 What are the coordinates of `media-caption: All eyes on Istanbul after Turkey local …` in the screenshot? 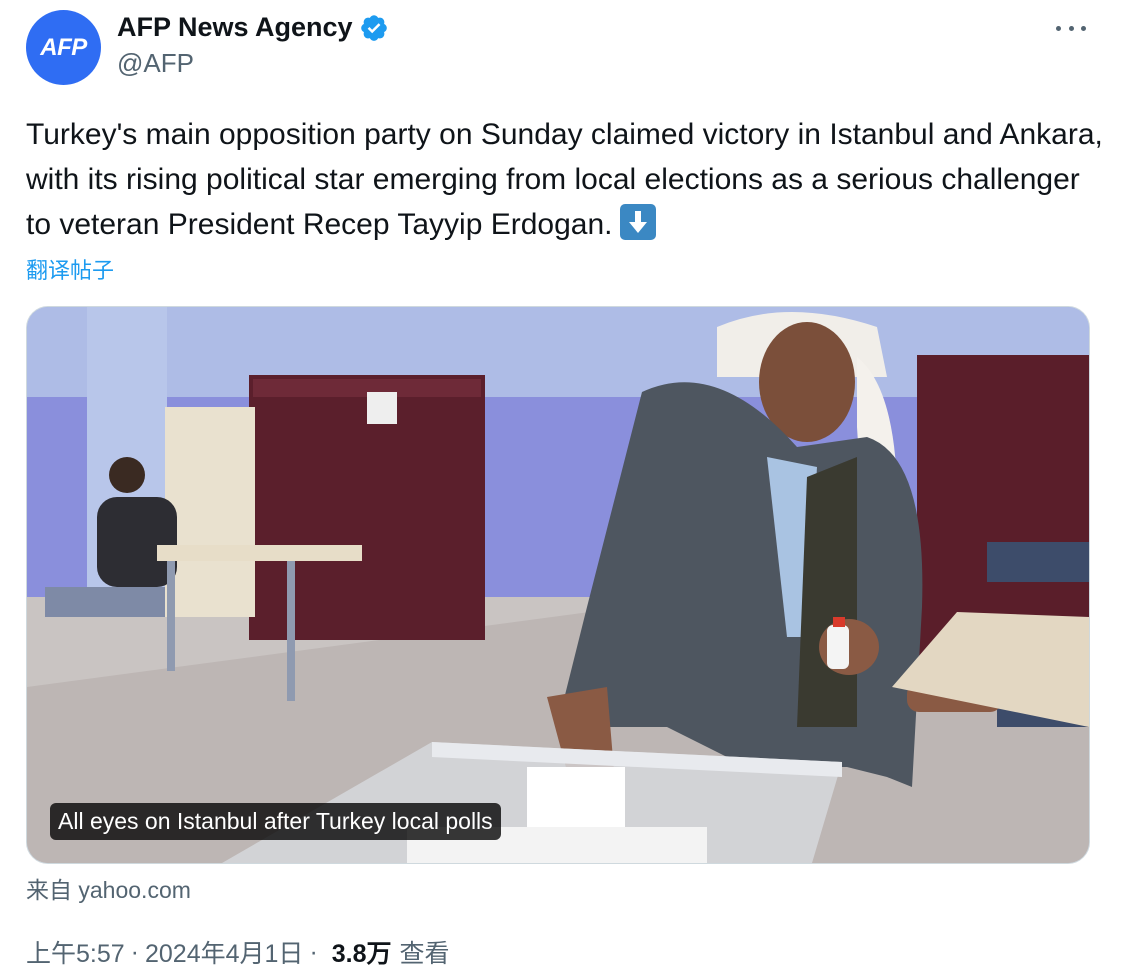 It's located at (275, 821).